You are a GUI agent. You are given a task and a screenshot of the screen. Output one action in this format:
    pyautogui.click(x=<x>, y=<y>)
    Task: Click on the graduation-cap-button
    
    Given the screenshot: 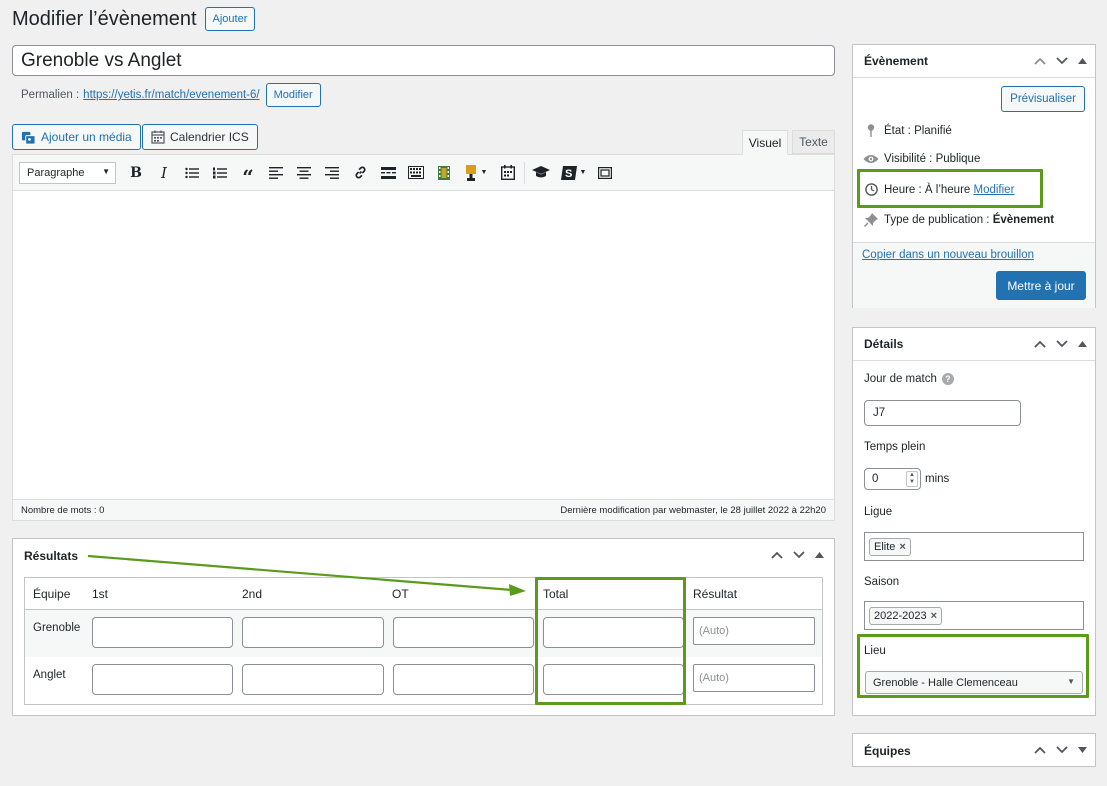 What is the action you would take?
    pyautogui.click(x=541, y=173)
    